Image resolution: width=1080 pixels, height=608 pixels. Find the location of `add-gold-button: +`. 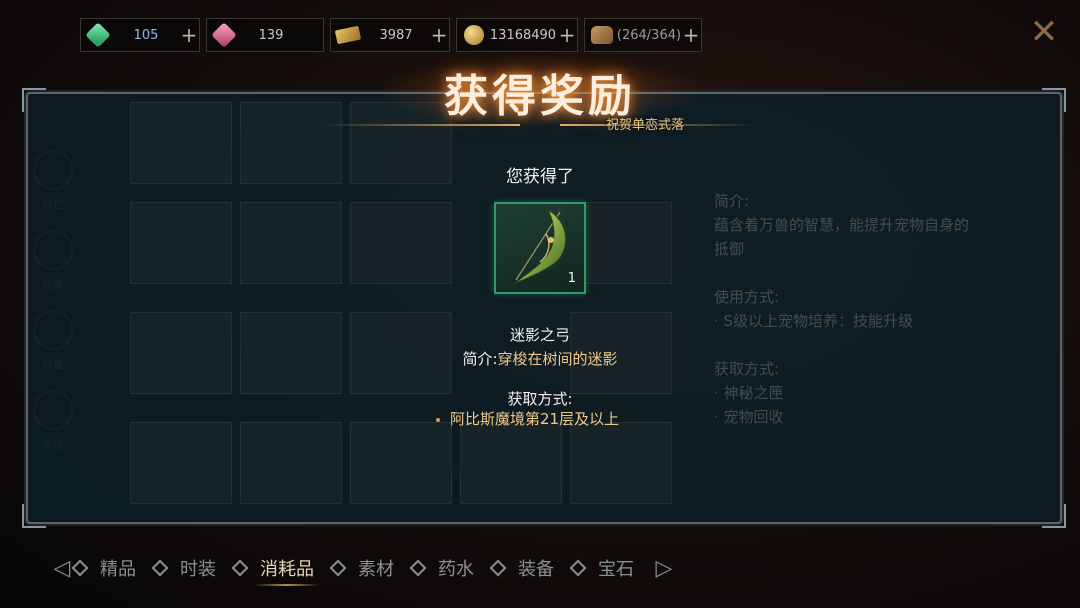

add-gold-button: + is located at coordinates (567, 35).